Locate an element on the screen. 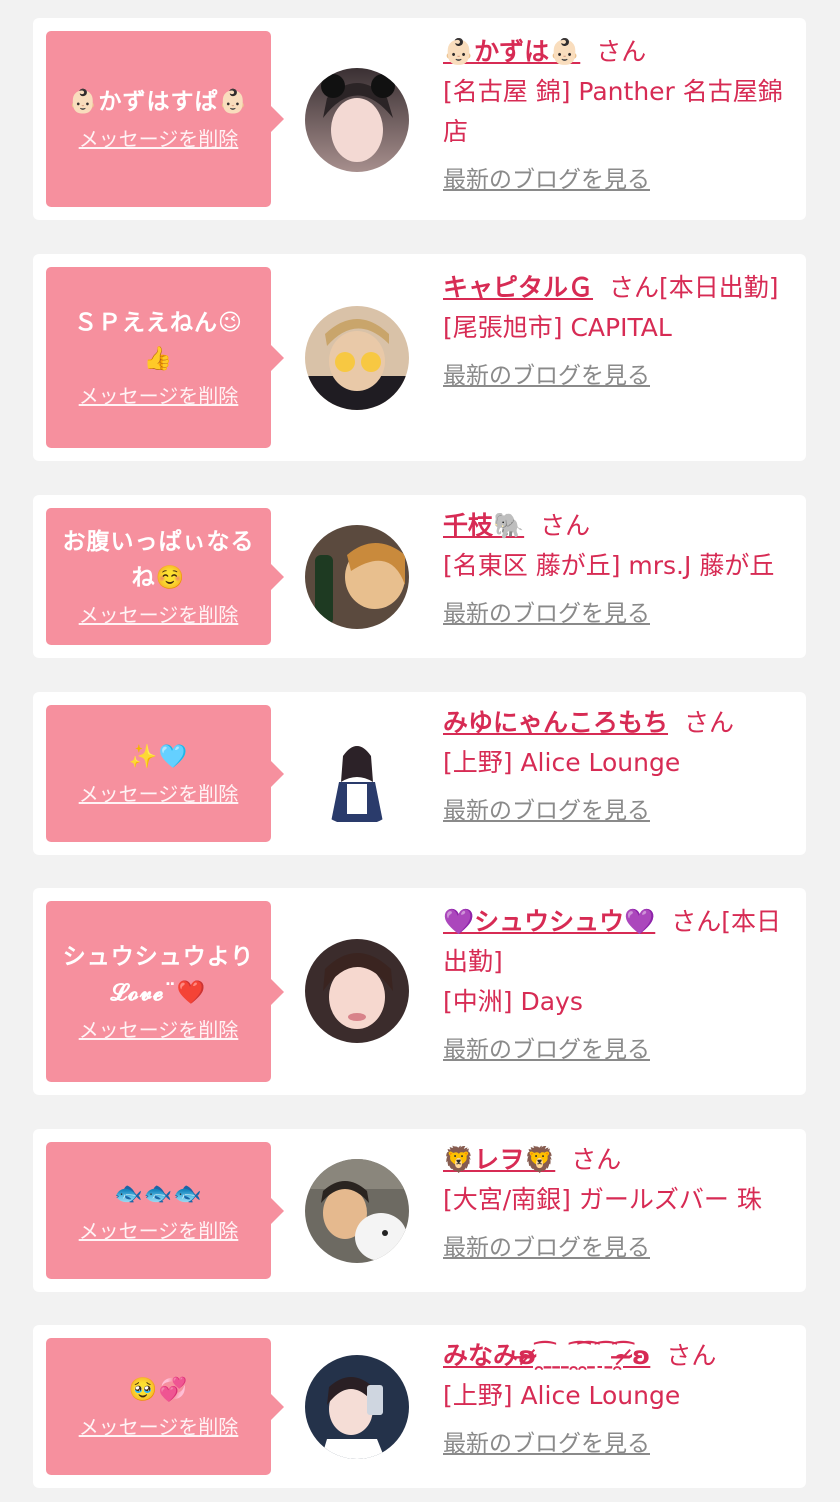  shop-location: [尾張旭市] CAPITAL is located at coordinates (557, 327).